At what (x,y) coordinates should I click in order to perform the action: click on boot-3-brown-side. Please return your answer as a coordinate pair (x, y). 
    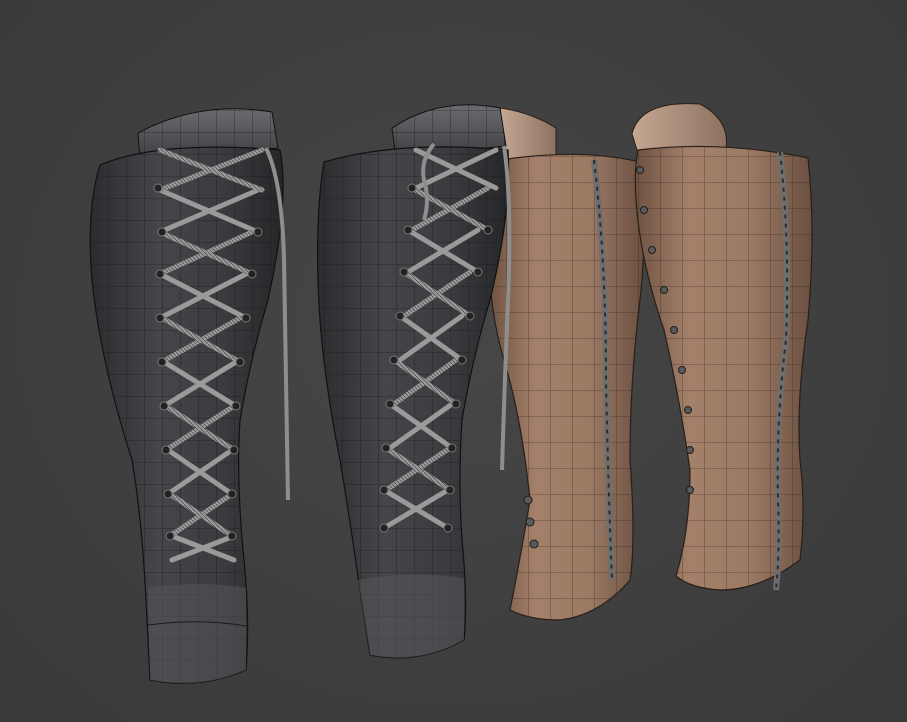
    Looking at the image, I should click on (566, 364).